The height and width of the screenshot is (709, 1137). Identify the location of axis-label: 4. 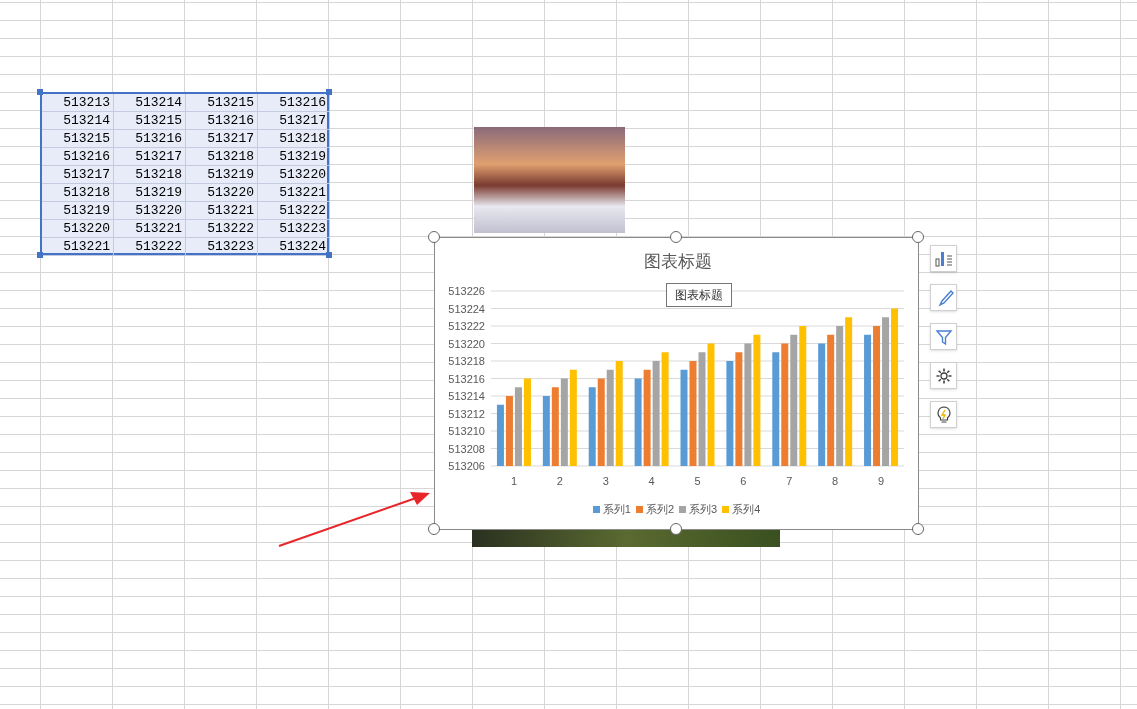
(651, 481).